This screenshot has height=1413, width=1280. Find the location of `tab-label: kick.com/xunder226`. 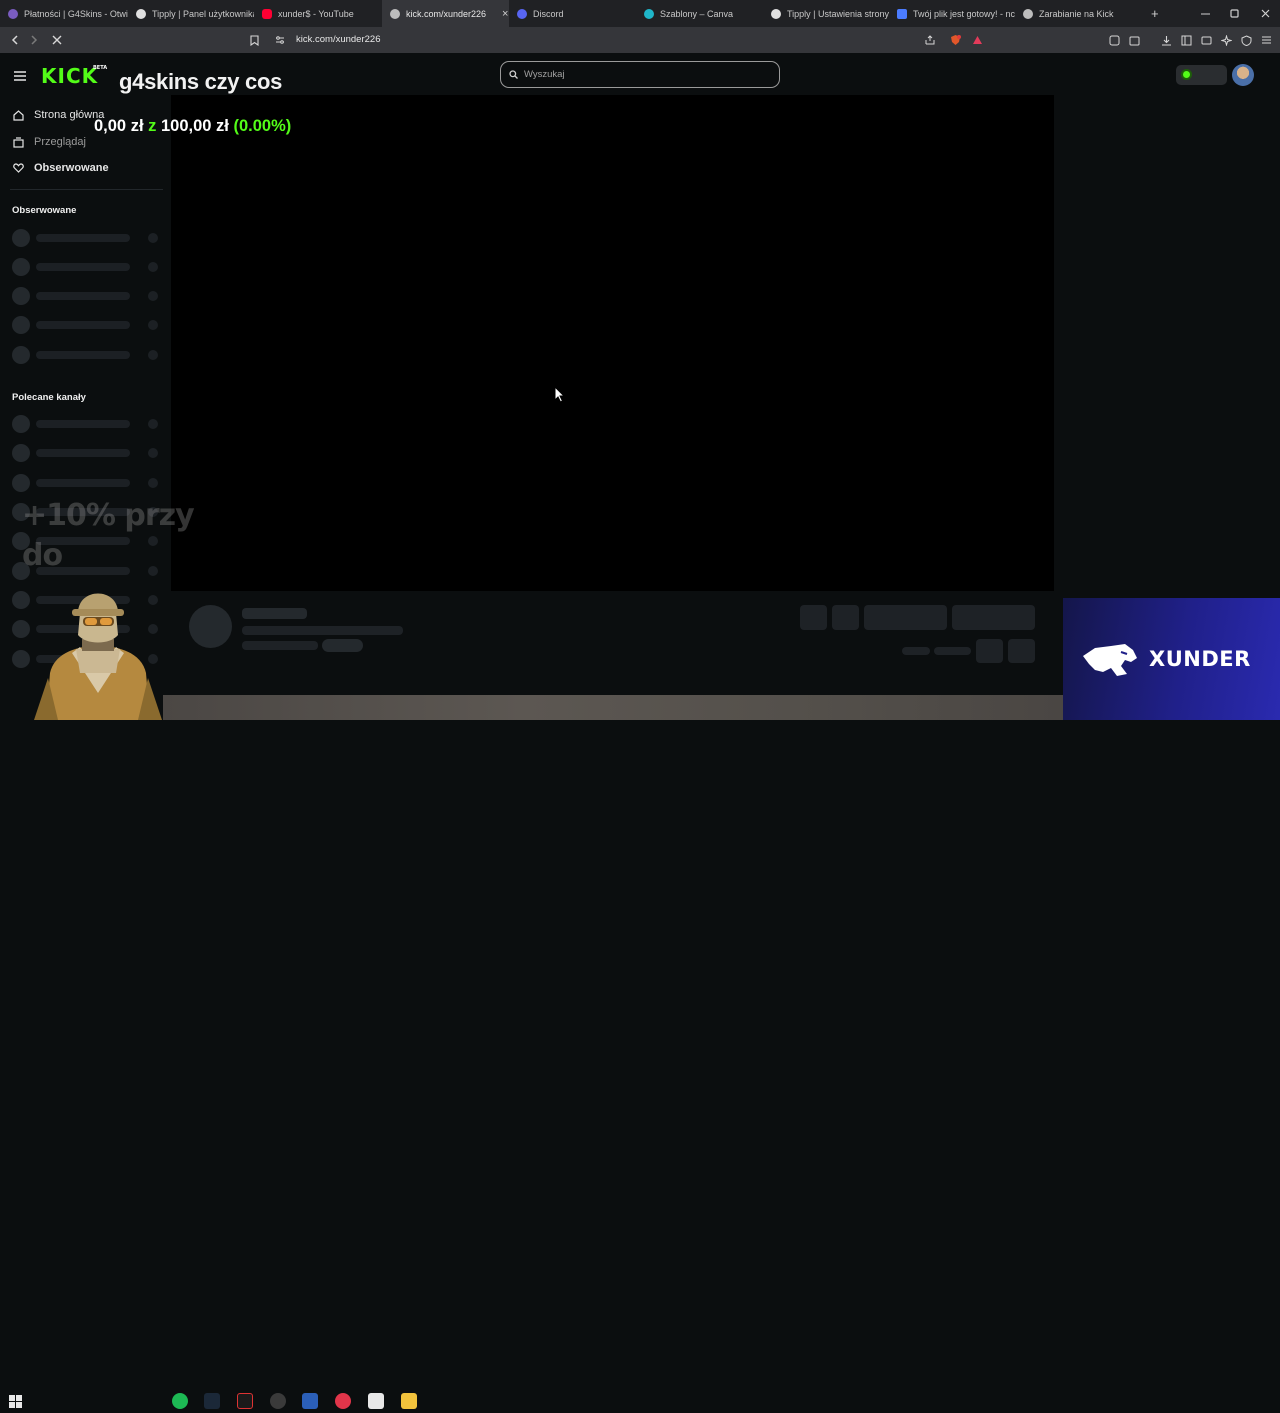

tab-label: kick.com/xunder226 is located at coordinates (446, 13).